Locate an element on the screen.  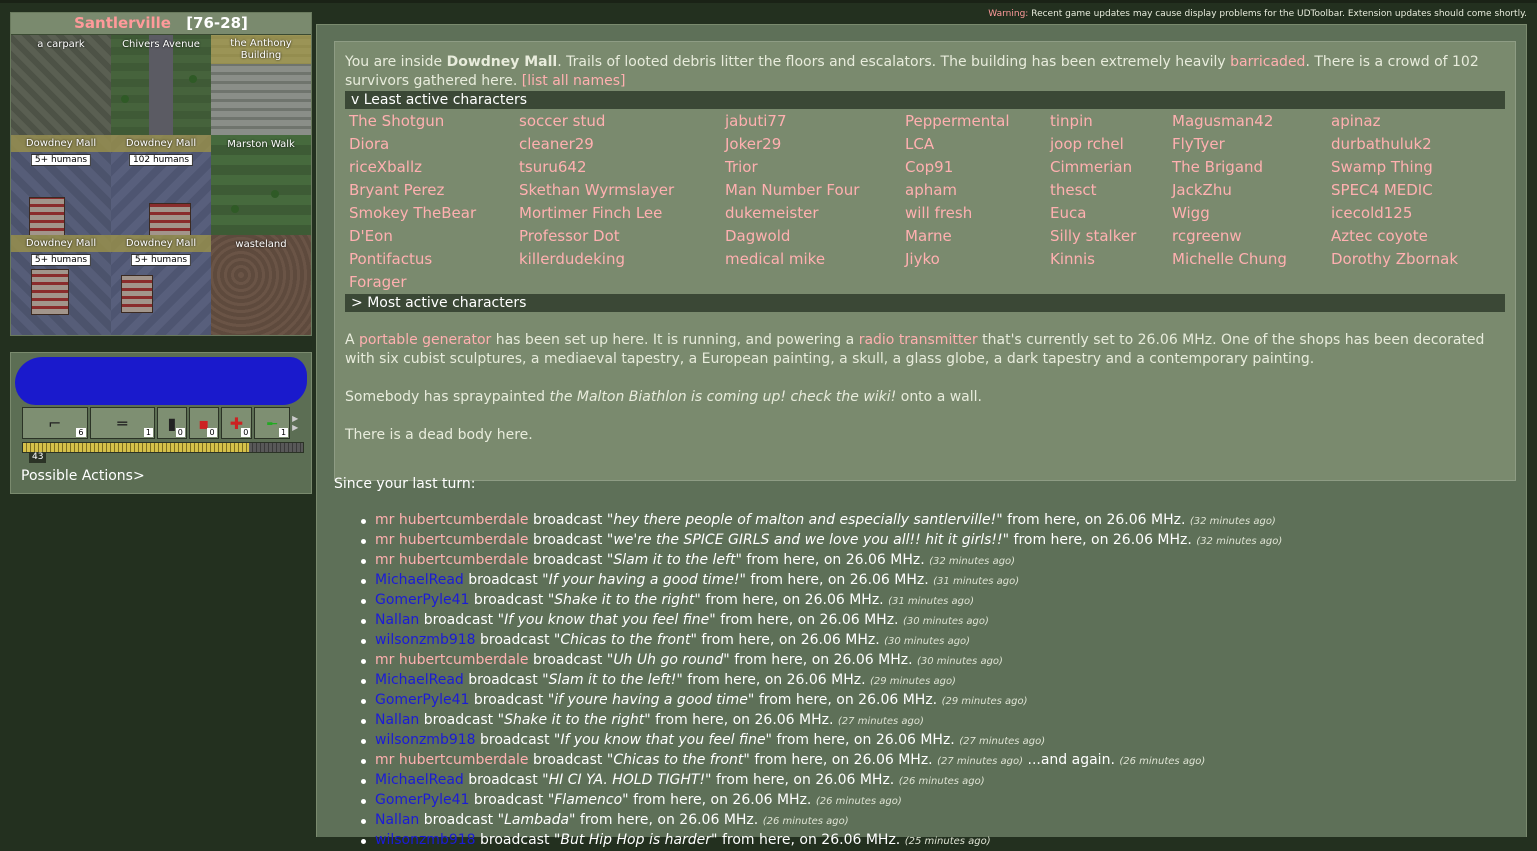
least-active-header: v Least active characters is located at coordinates (925, 100).